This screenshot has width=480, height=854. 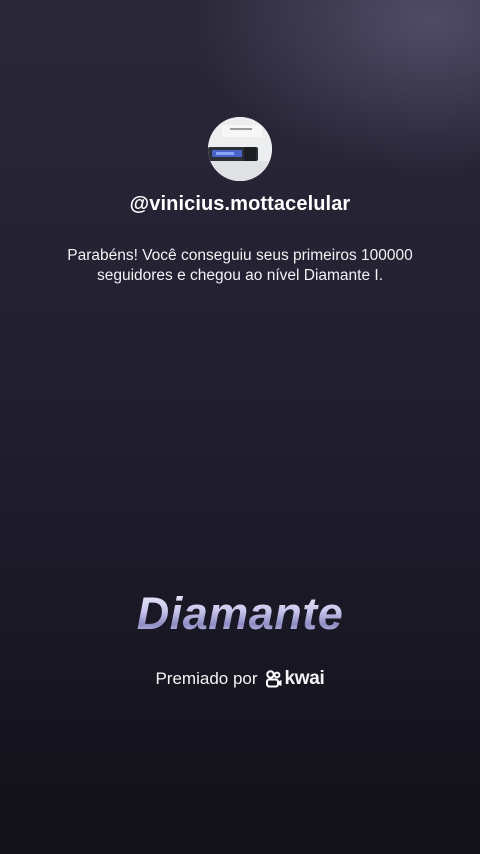 I want to click on username: @vinicius.mottacelular, so click(x=240, y=204).